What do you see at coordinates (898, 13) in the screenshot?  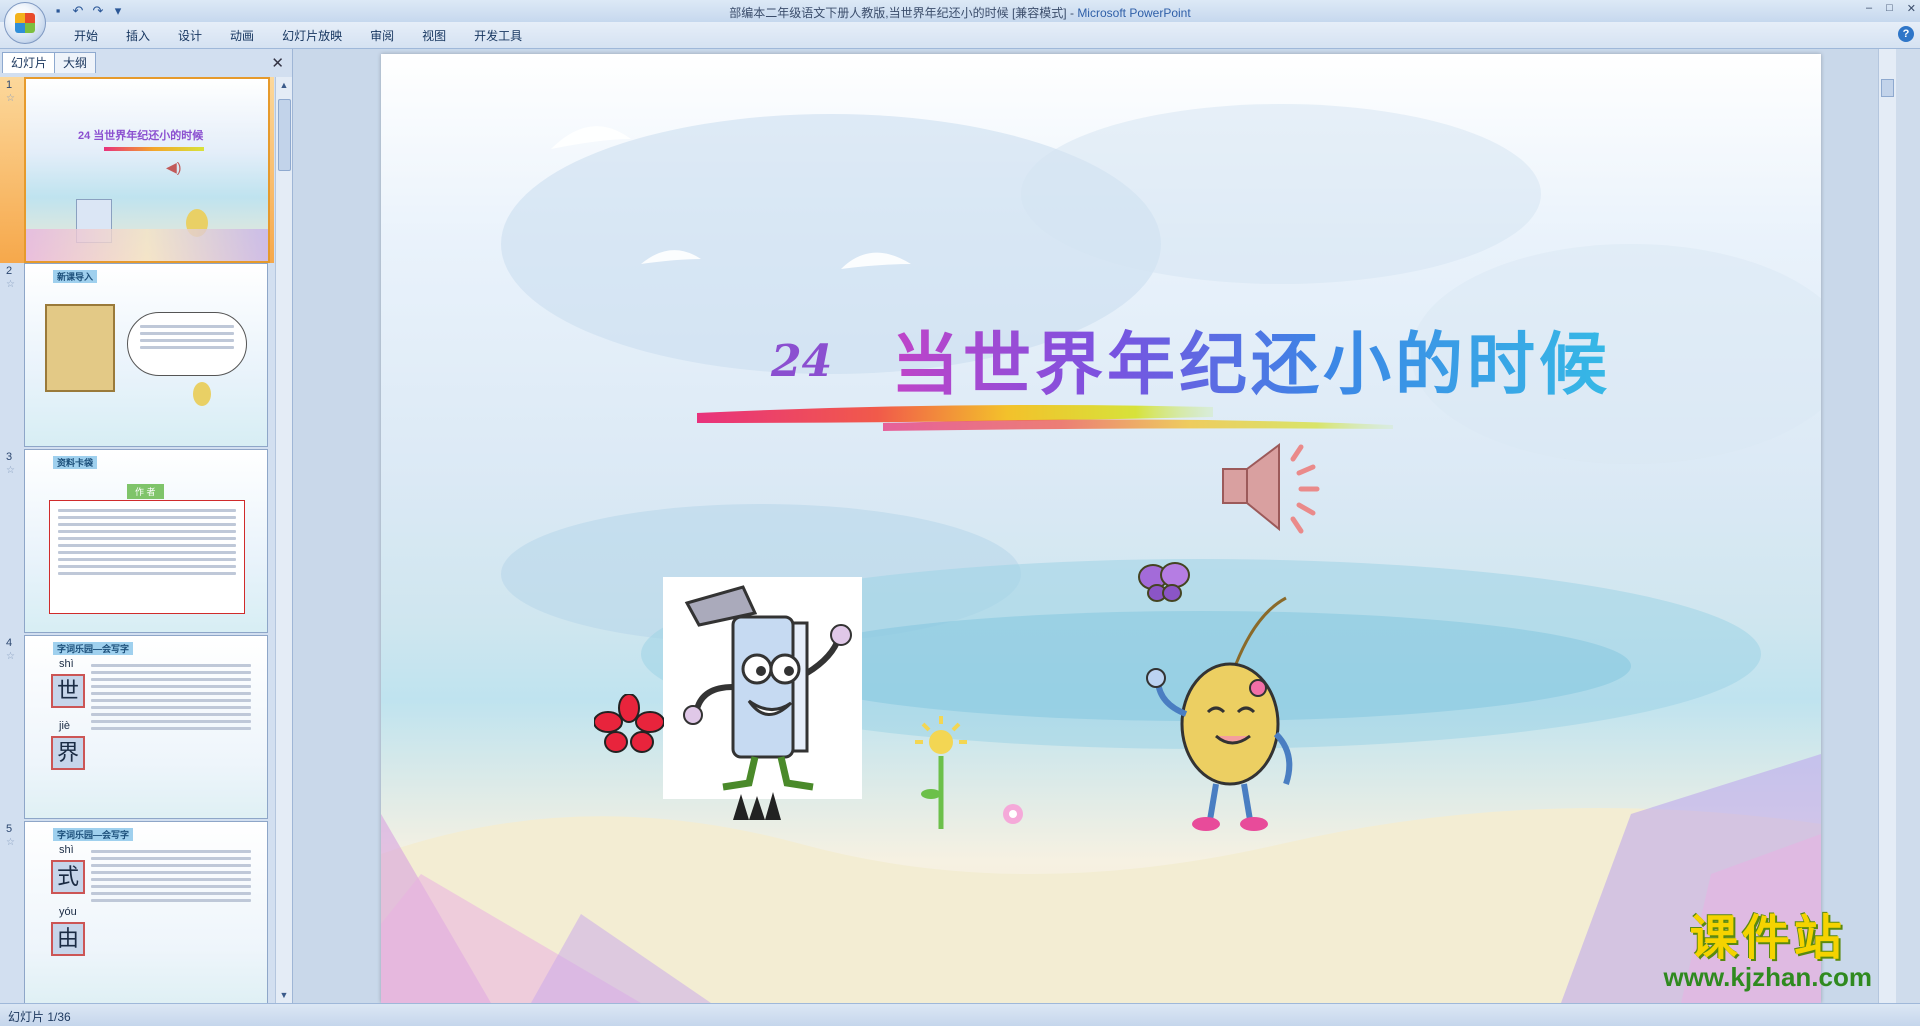 I see `document-title: 部编本二年级语文下册人教版,当世界年纪还小的时候 [兼容模式]` at bounding box center [898, 13].